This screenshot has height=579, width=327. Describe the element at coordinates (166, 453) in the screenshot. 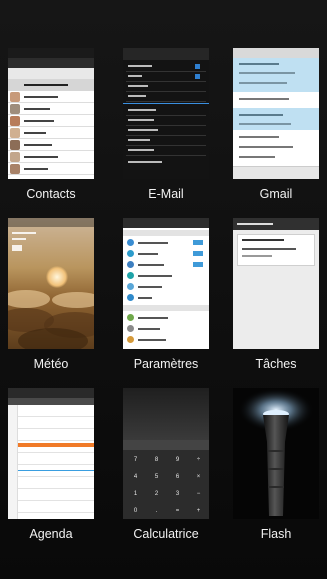

I see `calculatrice-thumbnail: 7 8 9 ÷ 4 5 6 × 1 2 3 − 0. = +` at that location.